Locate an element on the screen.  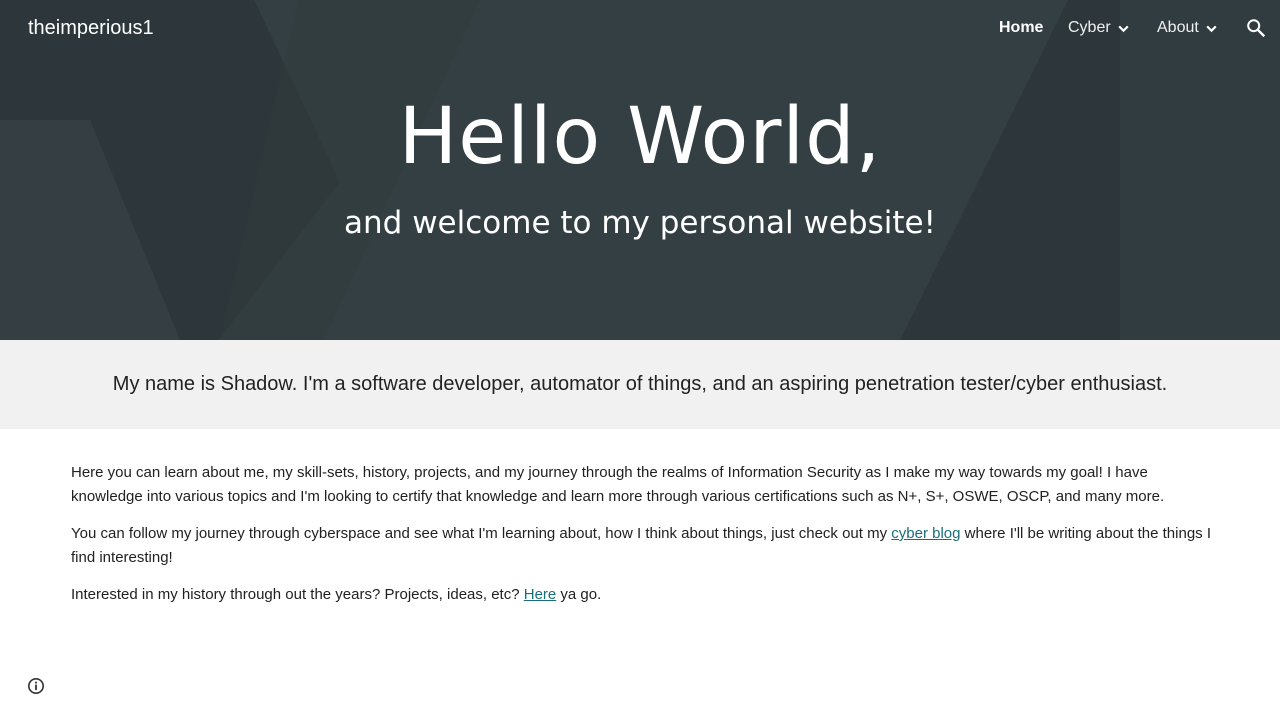
search-icon is located at coordinates (1256, 28).